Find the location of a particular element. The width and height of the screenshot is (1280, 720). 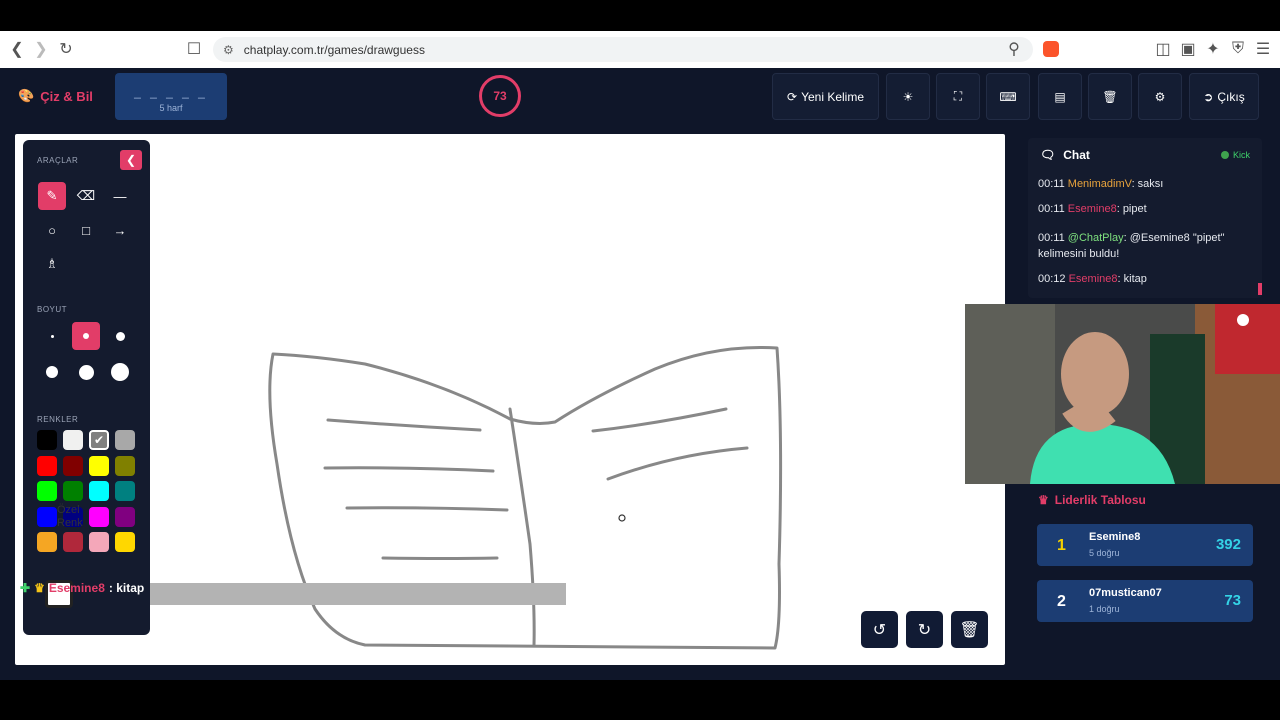

reload-icon: ↻ is located at coordinates (66, 49).